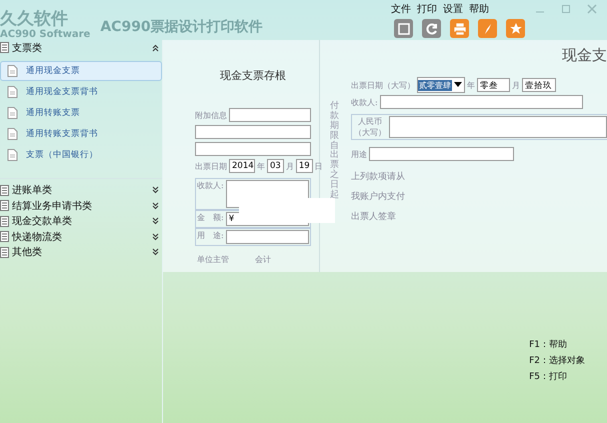 The height and width of the screenshot is (423, 607). I want to click on stub-title: 现金支票存根, so click(253, 75).